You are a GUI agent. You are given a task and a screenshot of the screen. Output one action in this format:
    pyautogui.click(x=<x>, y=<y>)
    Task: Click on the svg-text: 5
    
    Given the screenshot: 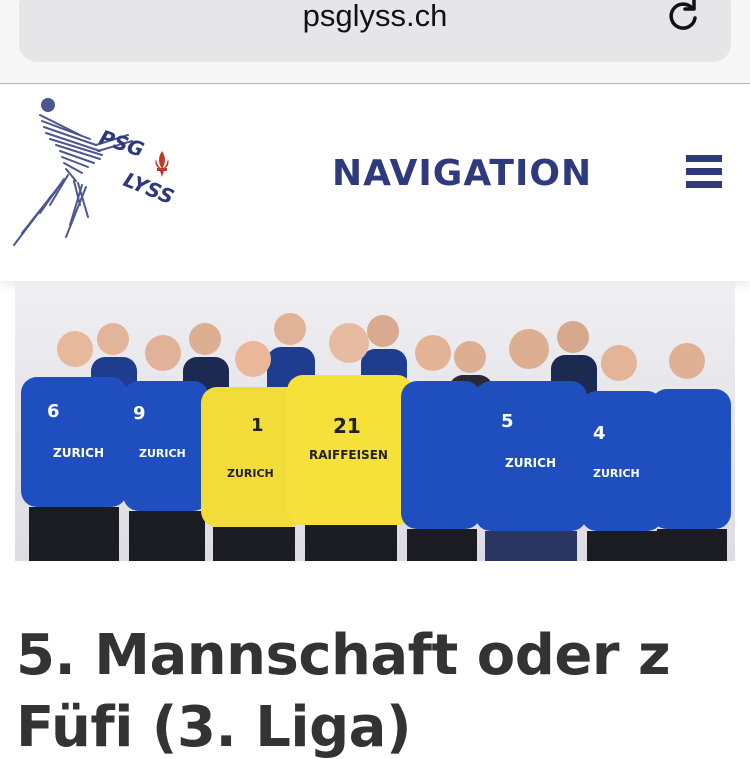 What is the action you would take?
    pyautogui.click(x=507, y=421)
    